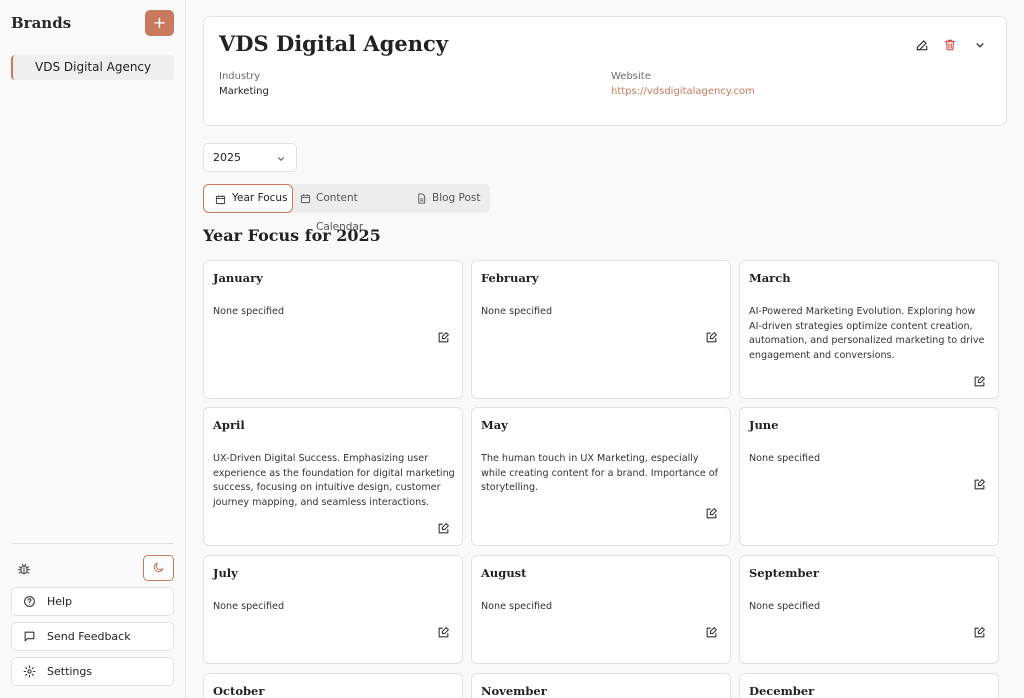  What do you see at coordinates (784, 573) in the screenshot?
I see `month-name: September` at bounding box center [784, 573].